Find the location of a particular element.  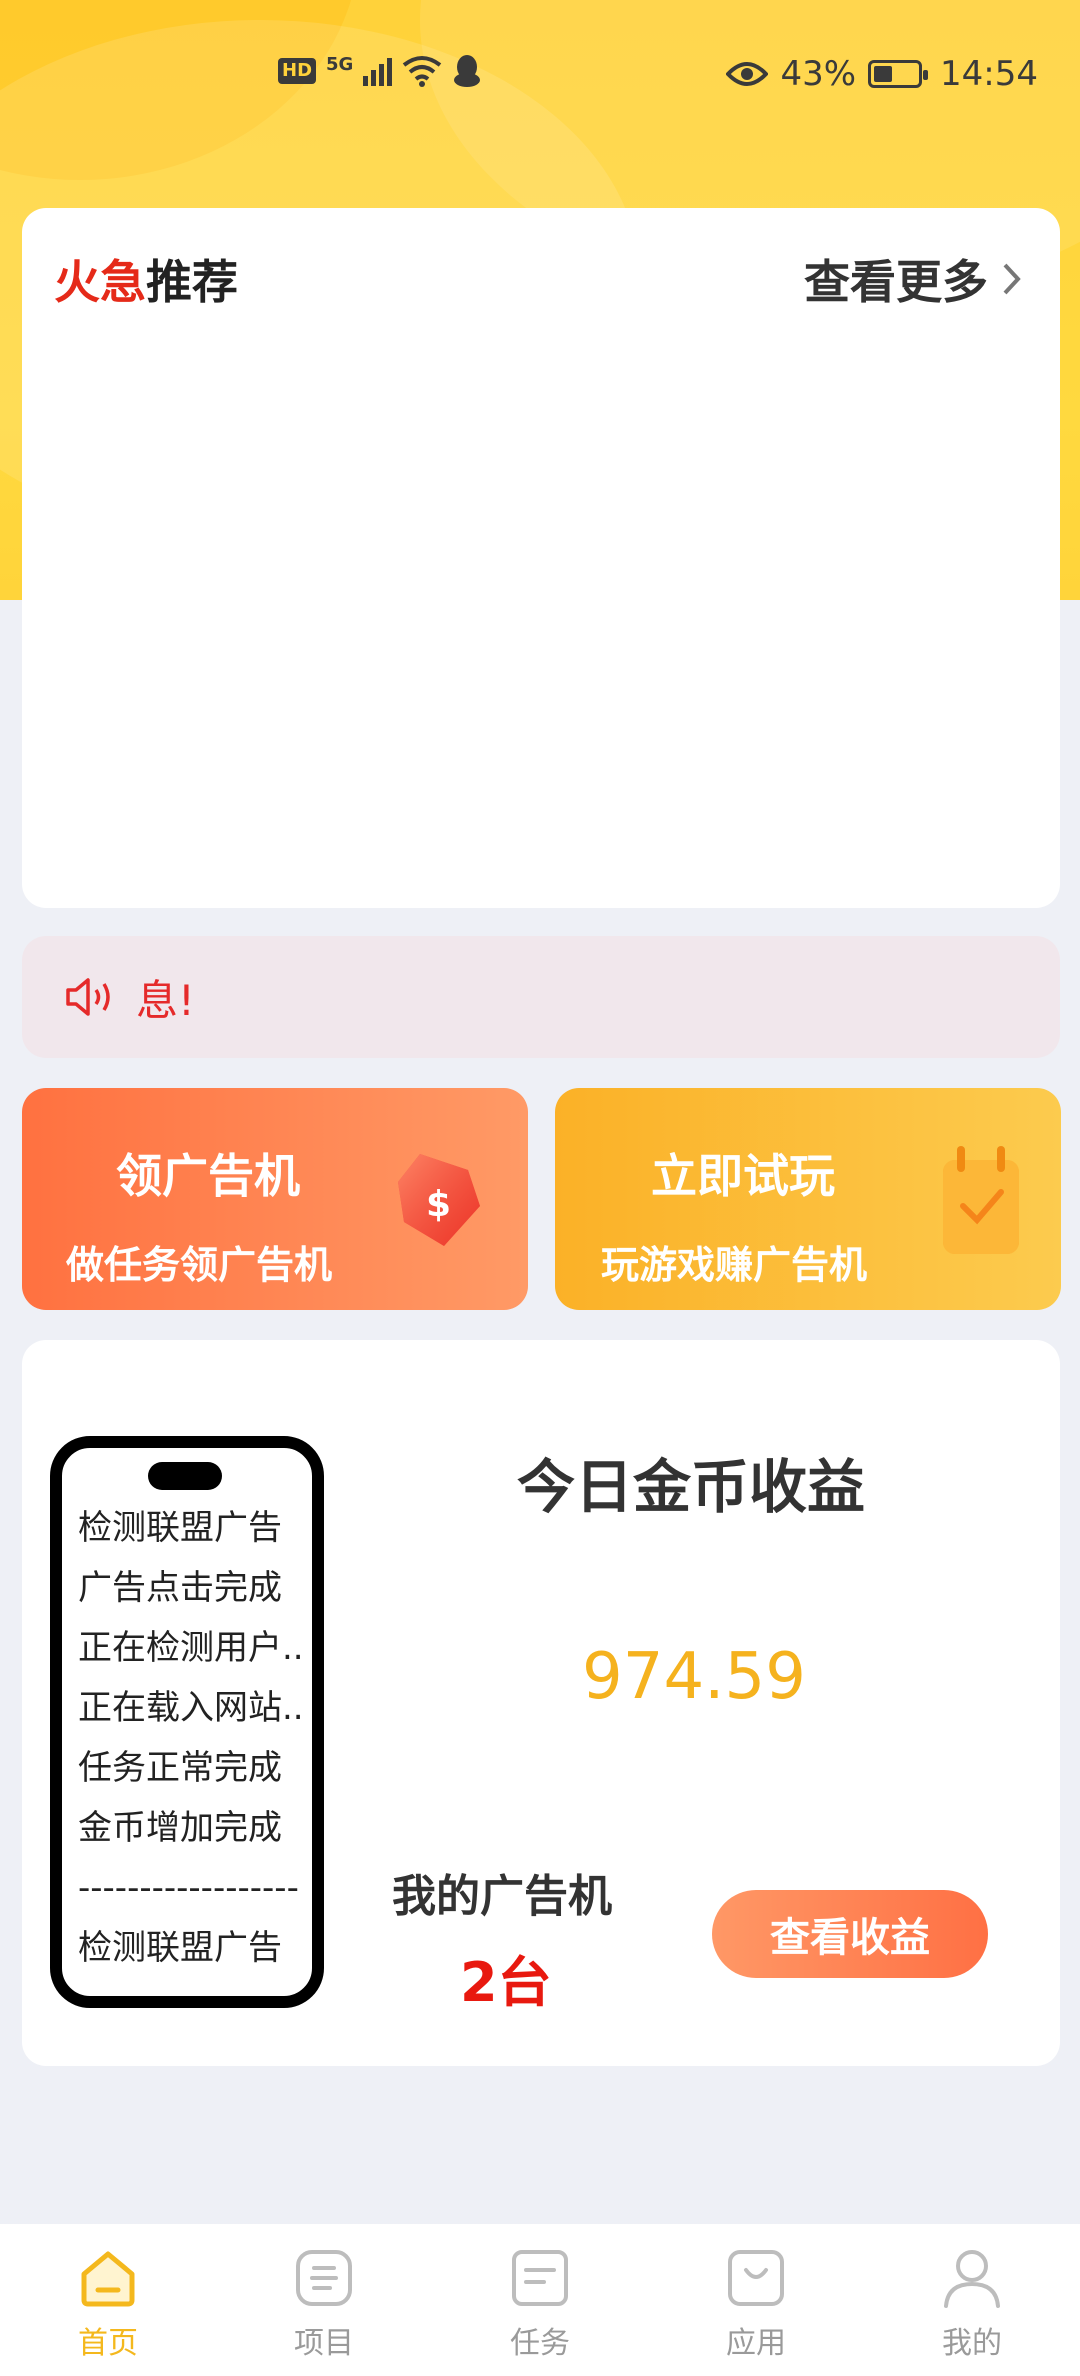

try-play-title: 立即试玩 is located at coordinates (743, 1176).